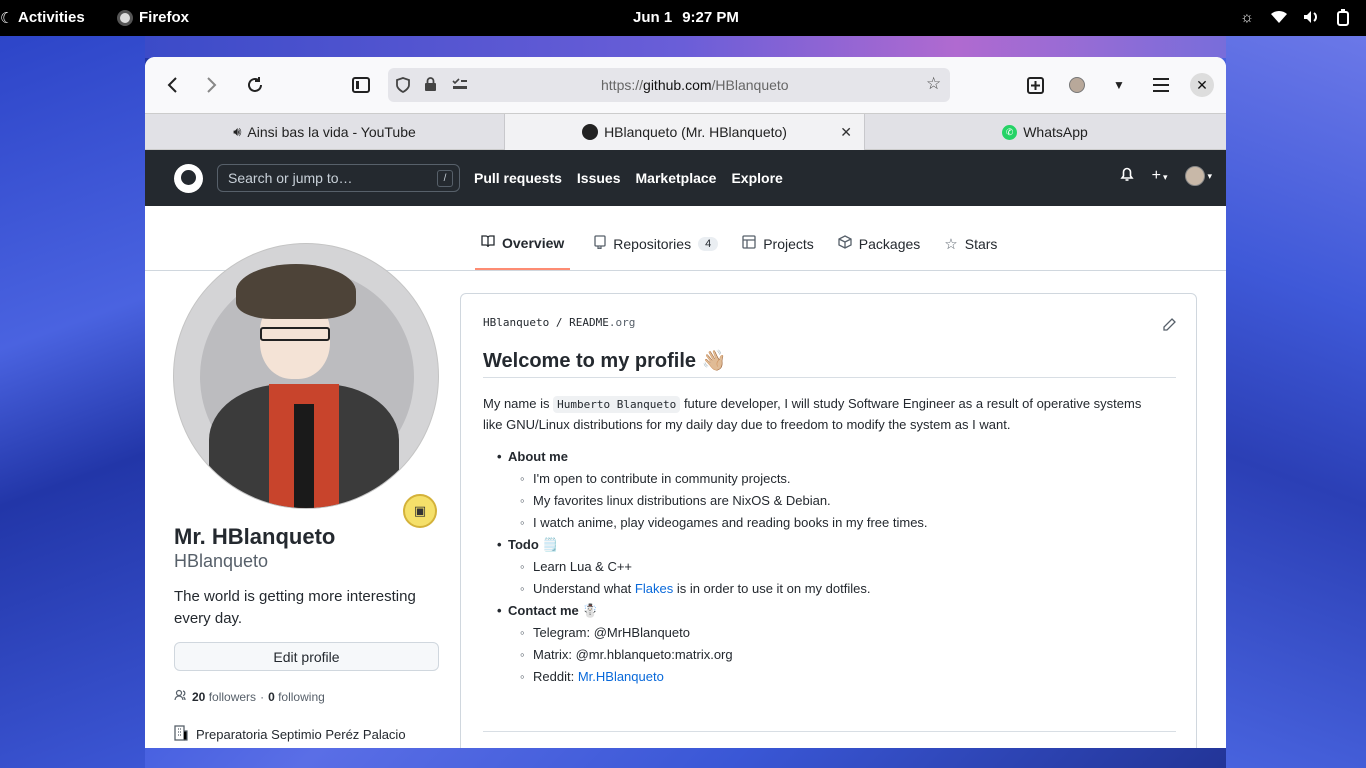 This screenshot has width=1366, height=768. I want to click on desktop-wallpaper-left, so click(72, 402).